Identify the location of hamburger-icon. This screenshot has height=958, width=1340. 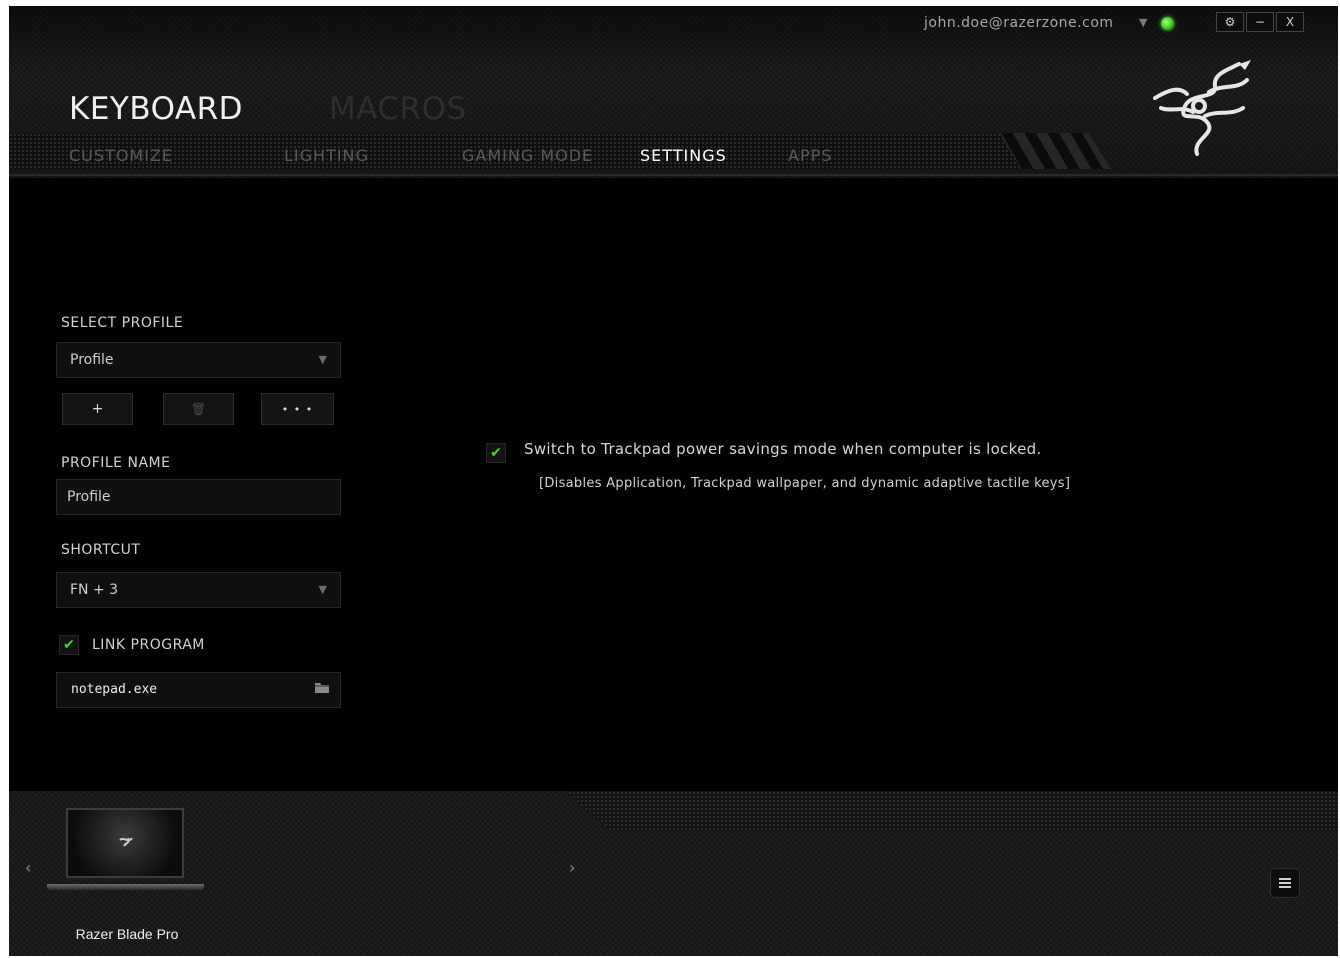
(1285, 883).